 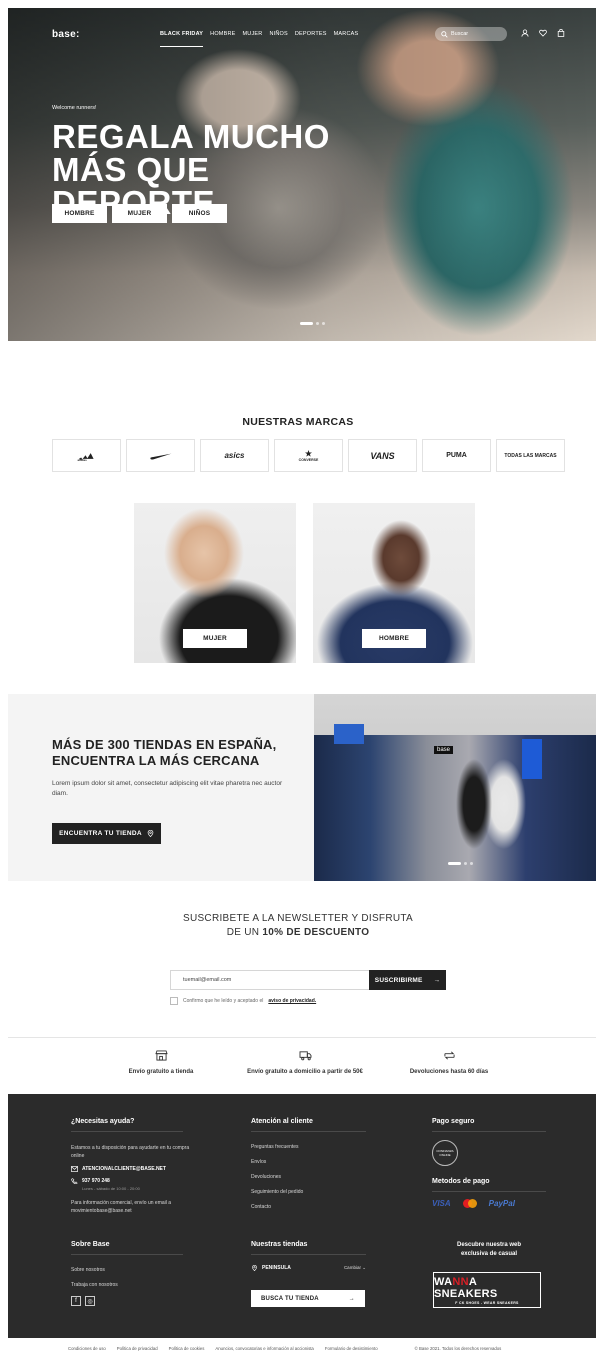 I want to click on footer-link-faq: Preguntas frecuentes, so click(x=308, y=1147).